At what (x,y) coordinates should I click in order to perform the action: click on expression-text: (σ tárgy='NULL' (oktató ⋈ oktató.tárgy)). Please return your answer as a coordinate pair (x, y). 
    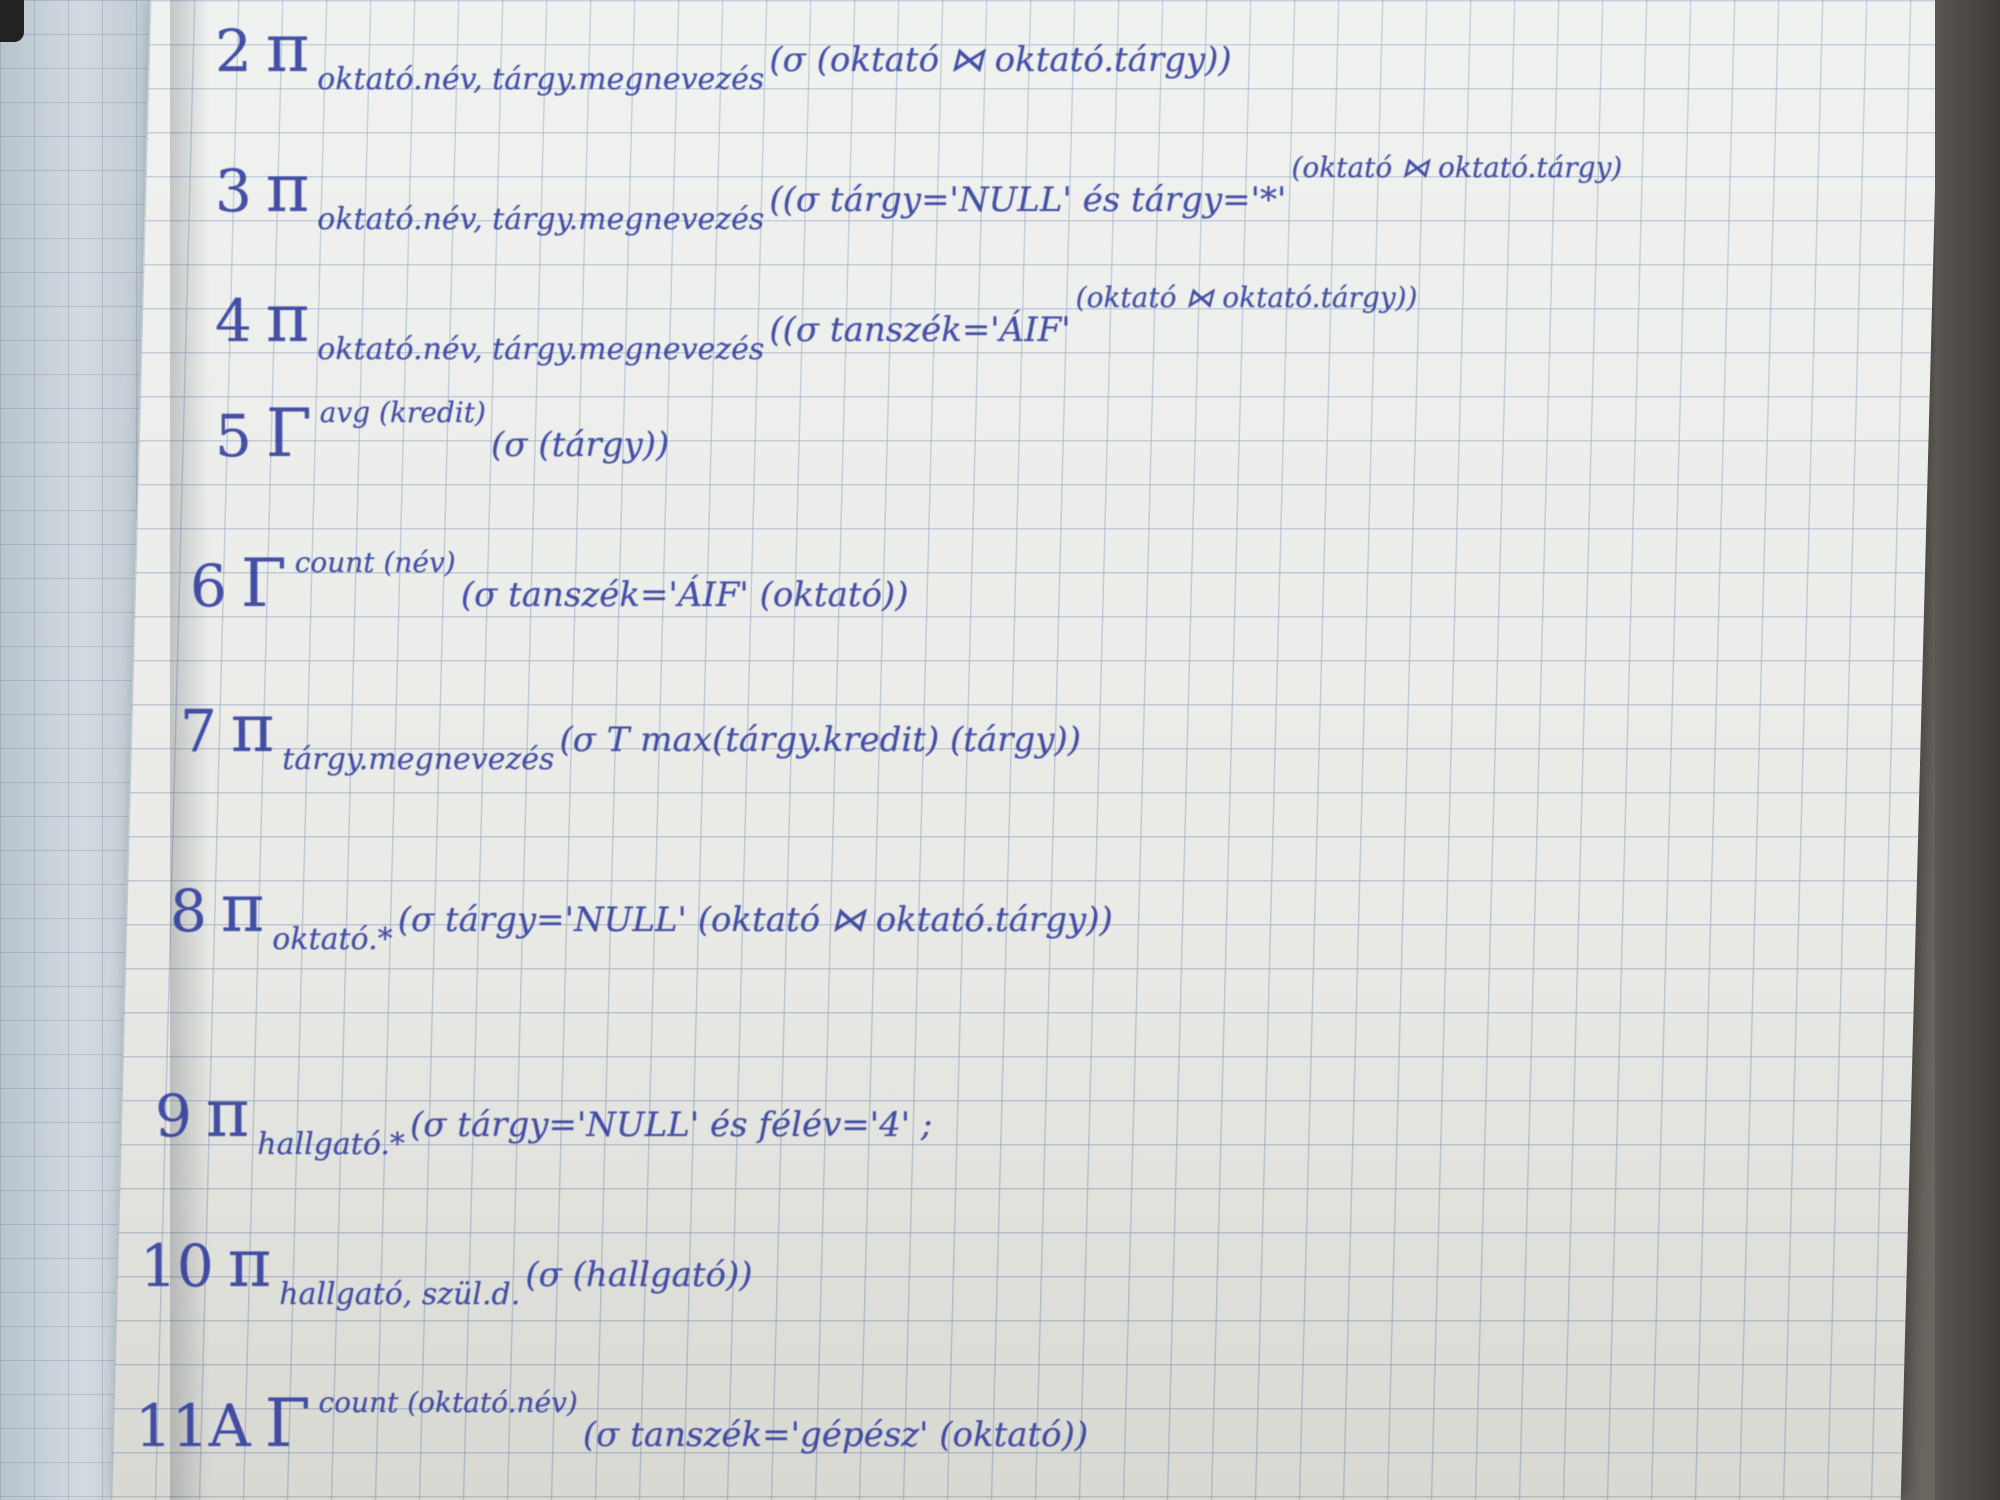
    Looking at the image, I should click on (755, 920).